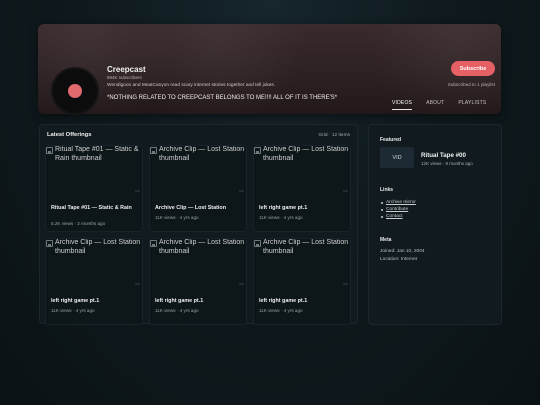  What do you see at coordinates (447, 163) in the screenshot?
I see `featured-meta: 12K views · 9 months ago` at bounding box center [447, 163].